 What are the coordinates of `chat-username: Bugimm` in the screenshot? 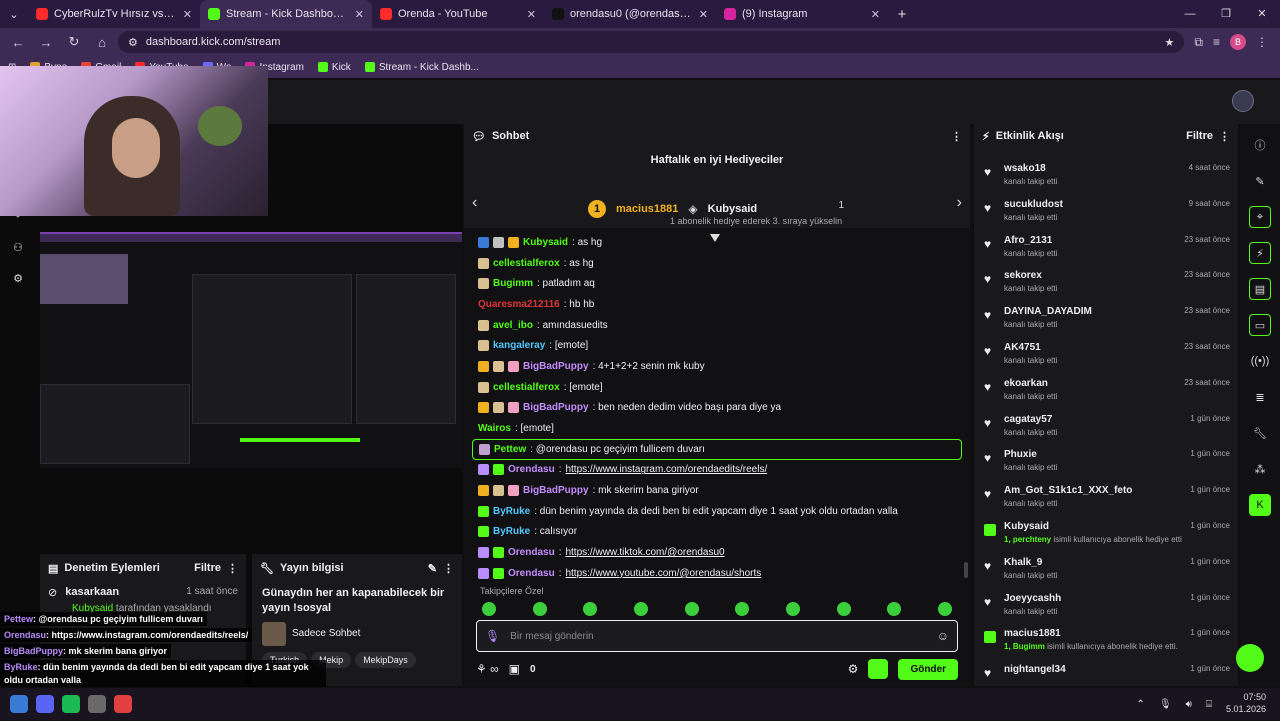 It's located at (513, 283).